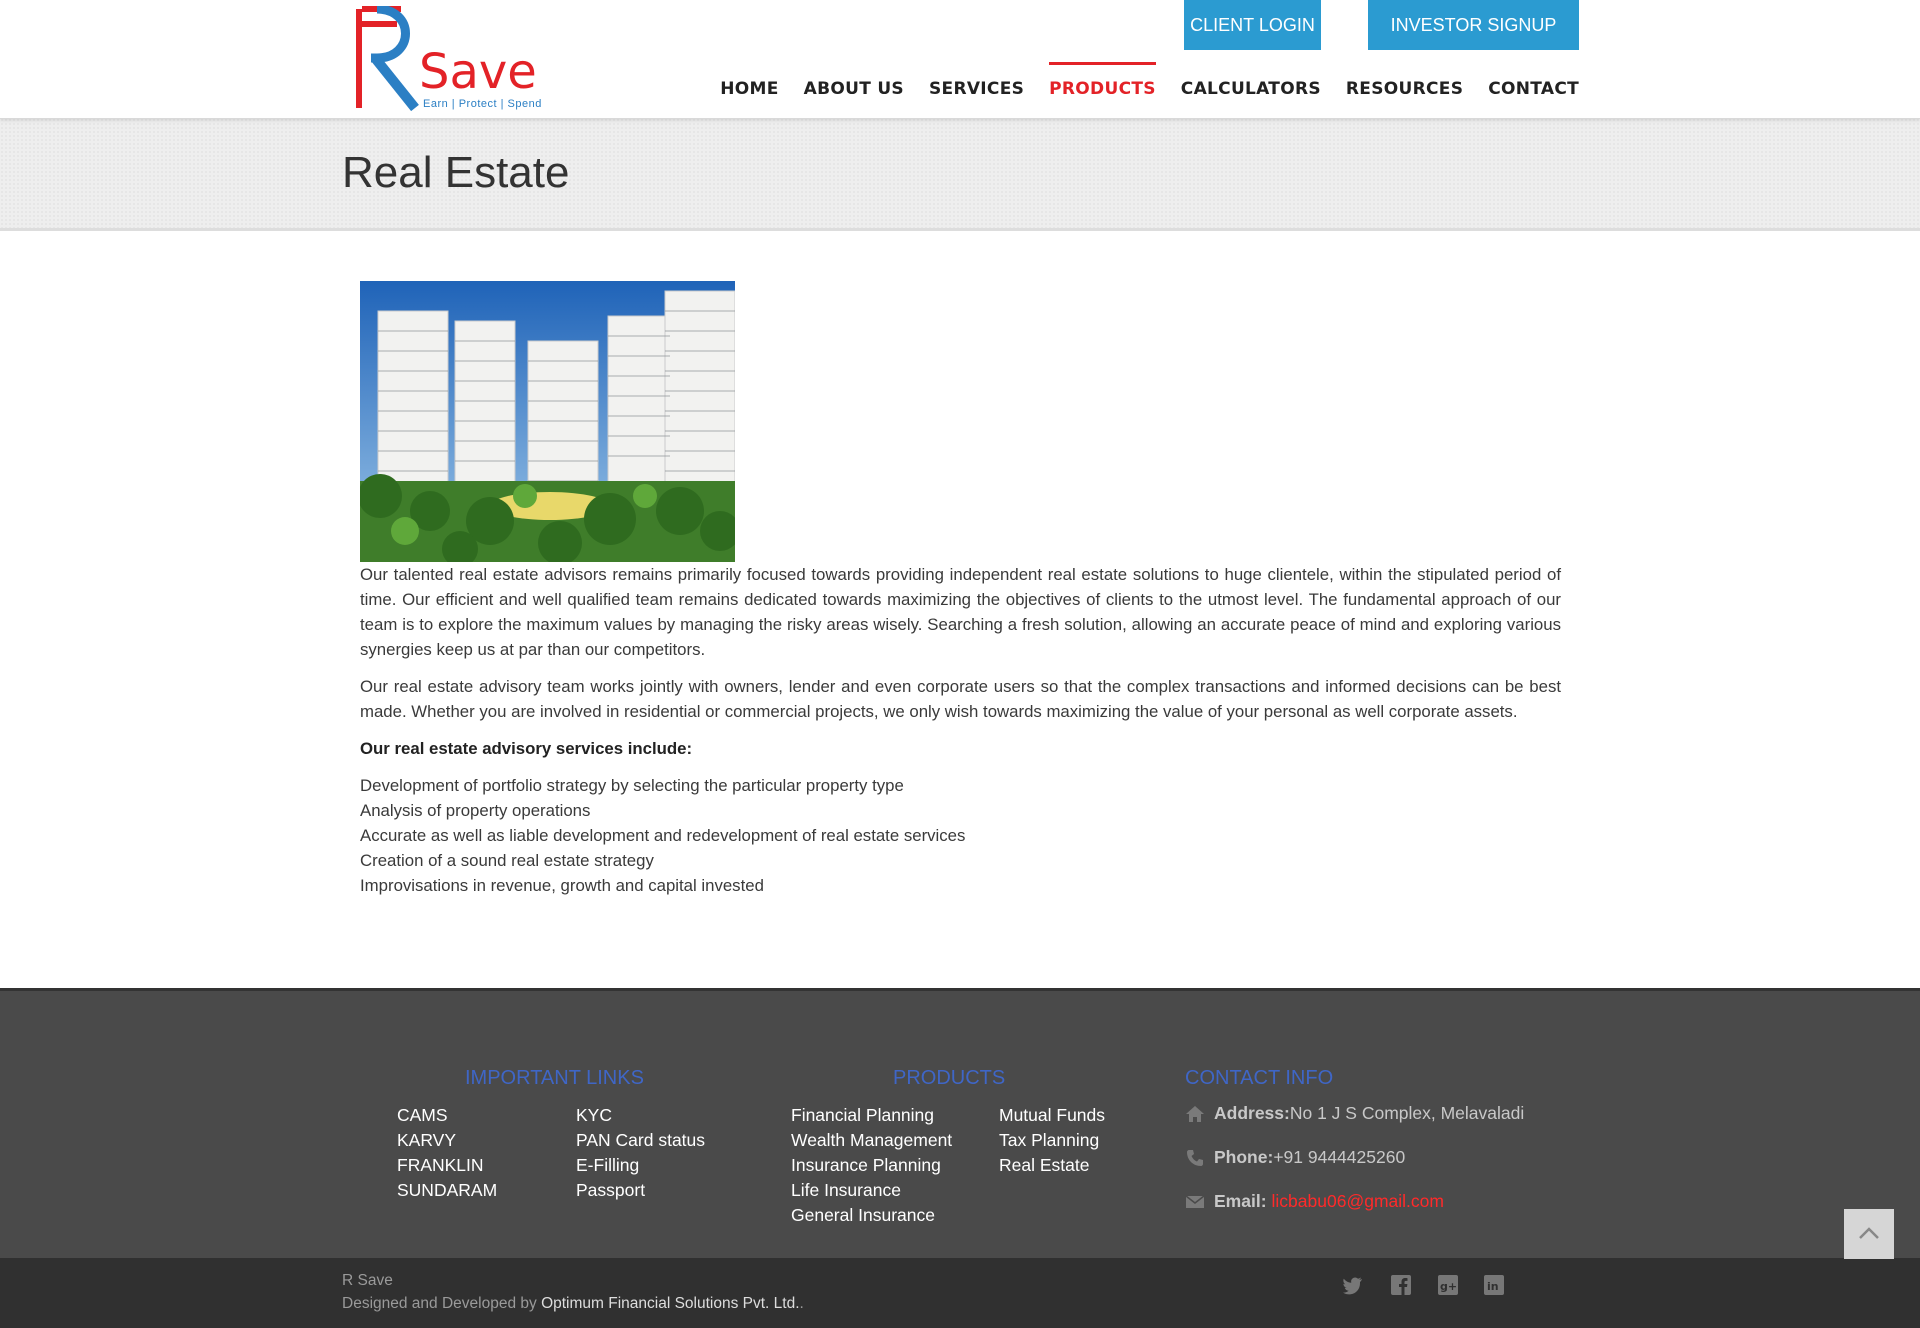 Image resolution: width=1920 pixels, height=1328 pixels. I want to click on nav-products: PRODUCTS, so click(1102, 90).